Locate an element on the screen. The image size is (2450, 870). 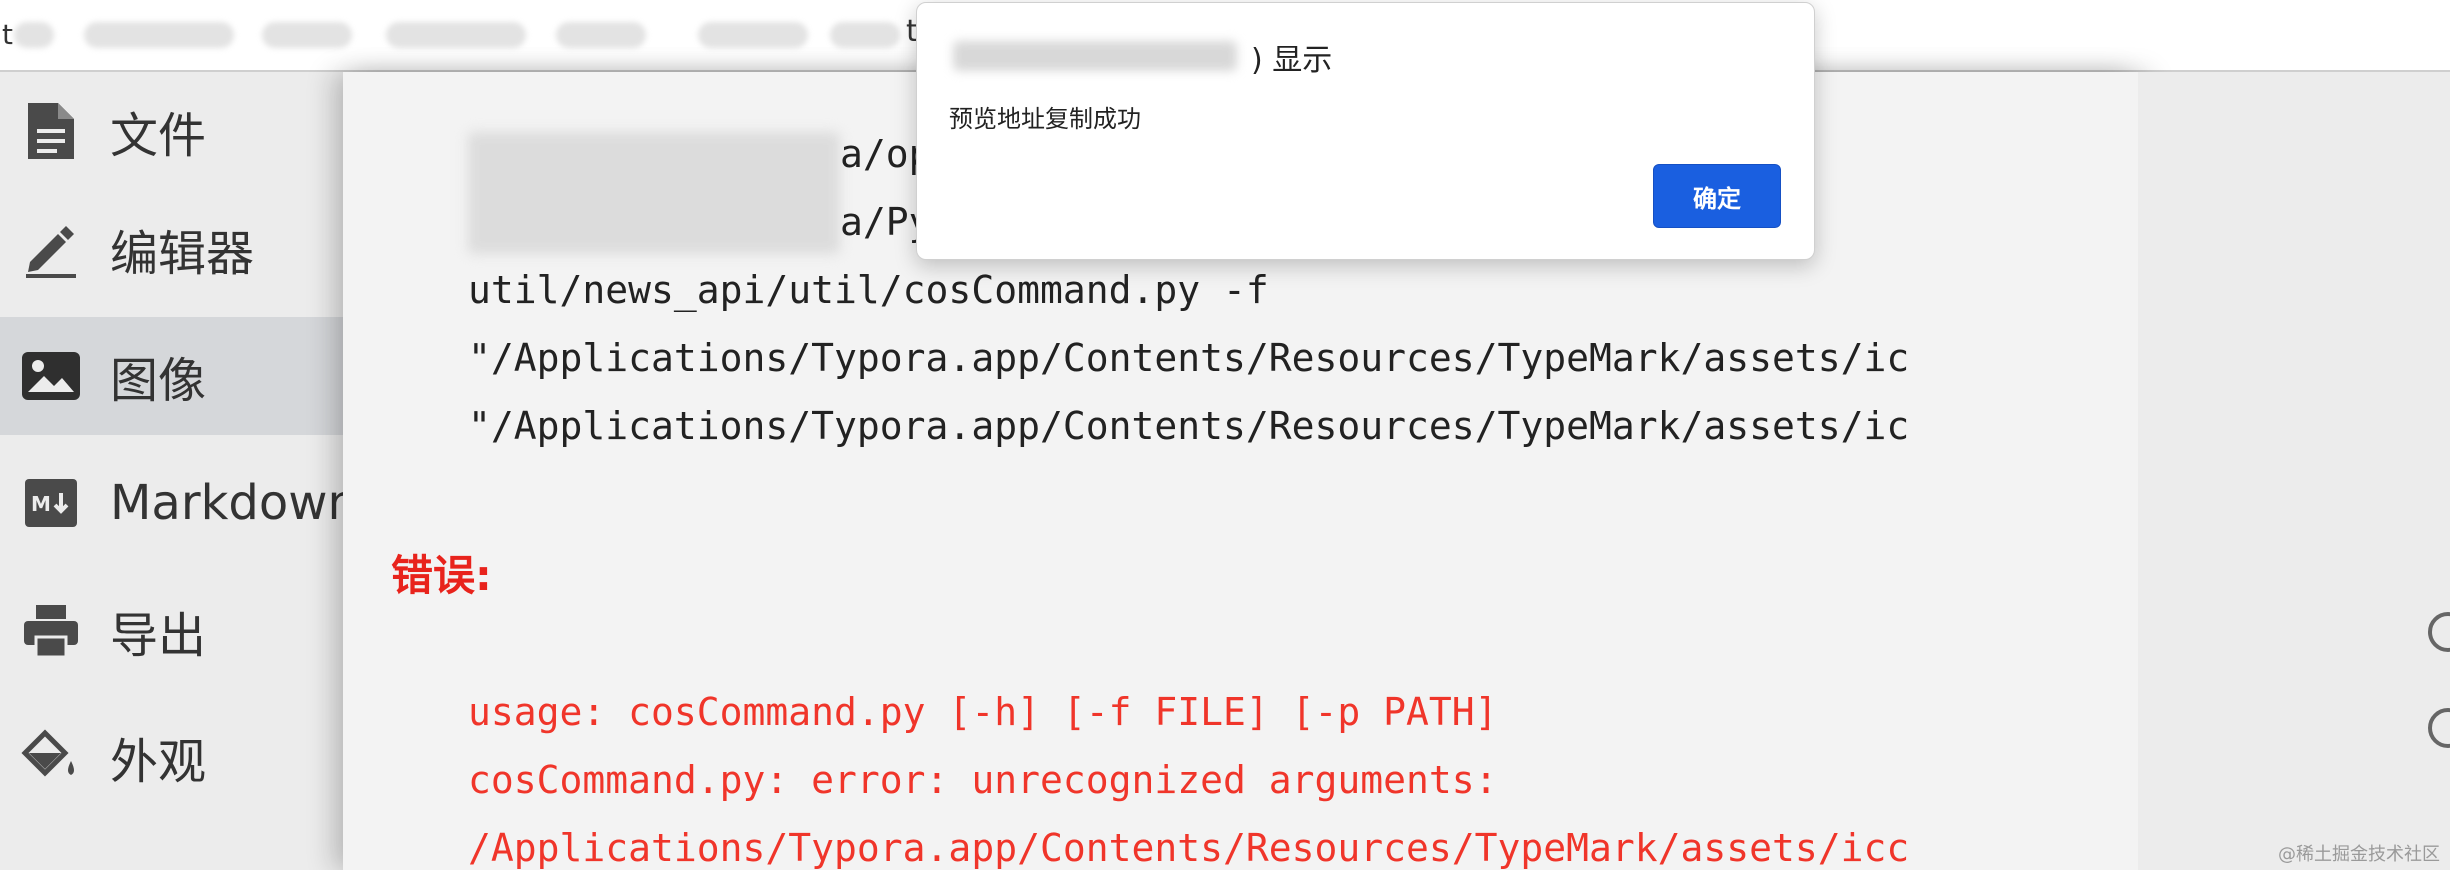
error-heading: 错误: is located at coordinates (441, 575).